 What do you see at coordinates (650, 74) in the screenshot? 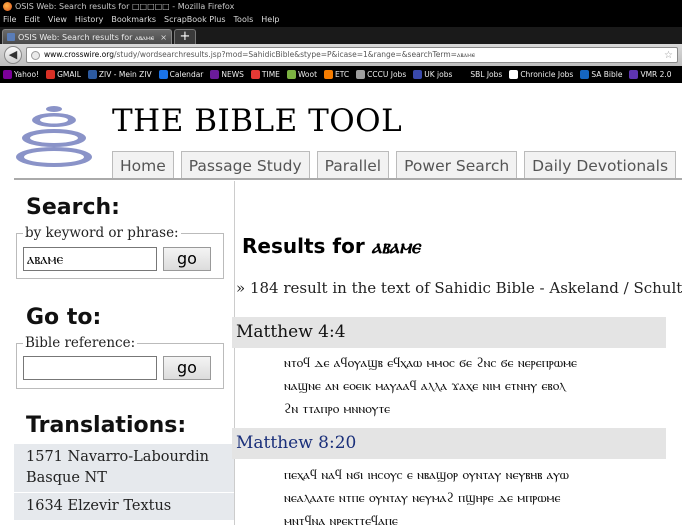
I see `bookmark-item: VMR 2.0` at bounding box center [650, 74].